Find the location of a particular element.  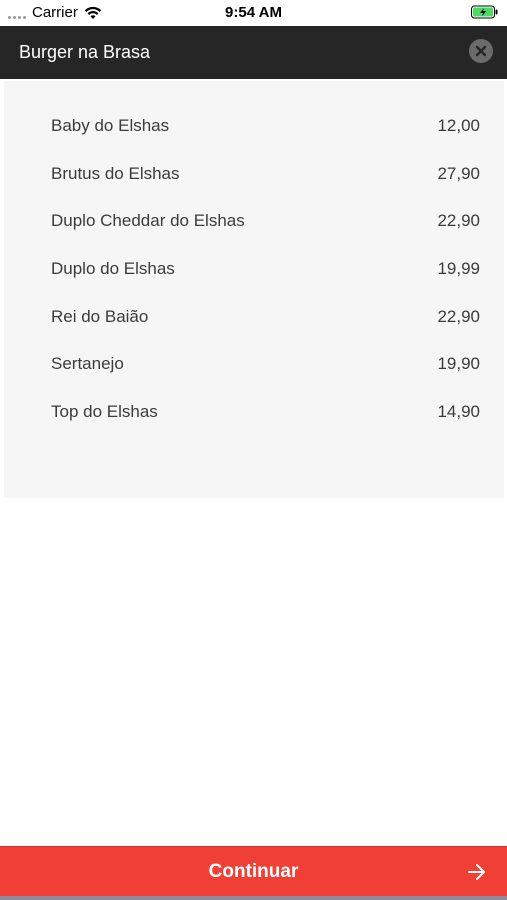

close-button is located at coordinates (481, 51).